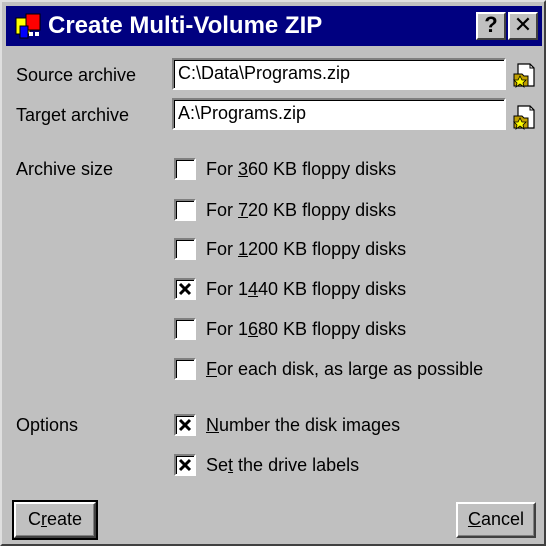 The width and height of the screenshot is (546, 546). What do you see at coordinates (496, 520) in the screenshot?
I see `cancel-button: Cancel` at bounding box center [496, 520].